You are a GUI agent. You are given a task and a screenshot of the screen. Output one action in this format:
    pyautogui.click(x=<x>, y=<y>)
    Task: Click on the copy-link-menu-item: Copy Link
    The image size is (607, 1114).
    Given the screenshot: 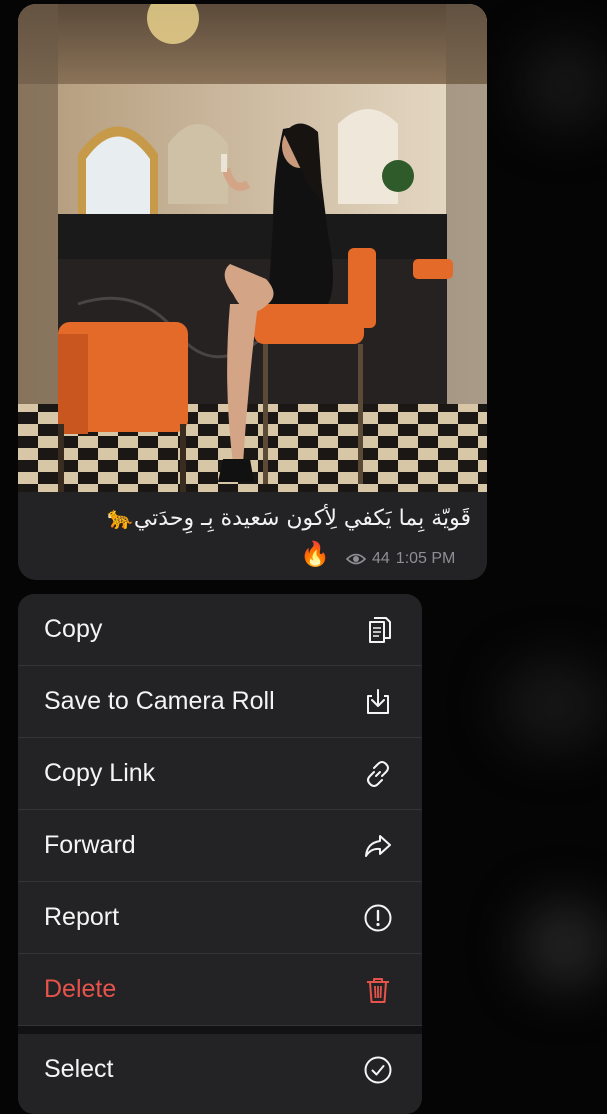 What is the action you would take?
    pyautogui.click(x=220, y=774)
    